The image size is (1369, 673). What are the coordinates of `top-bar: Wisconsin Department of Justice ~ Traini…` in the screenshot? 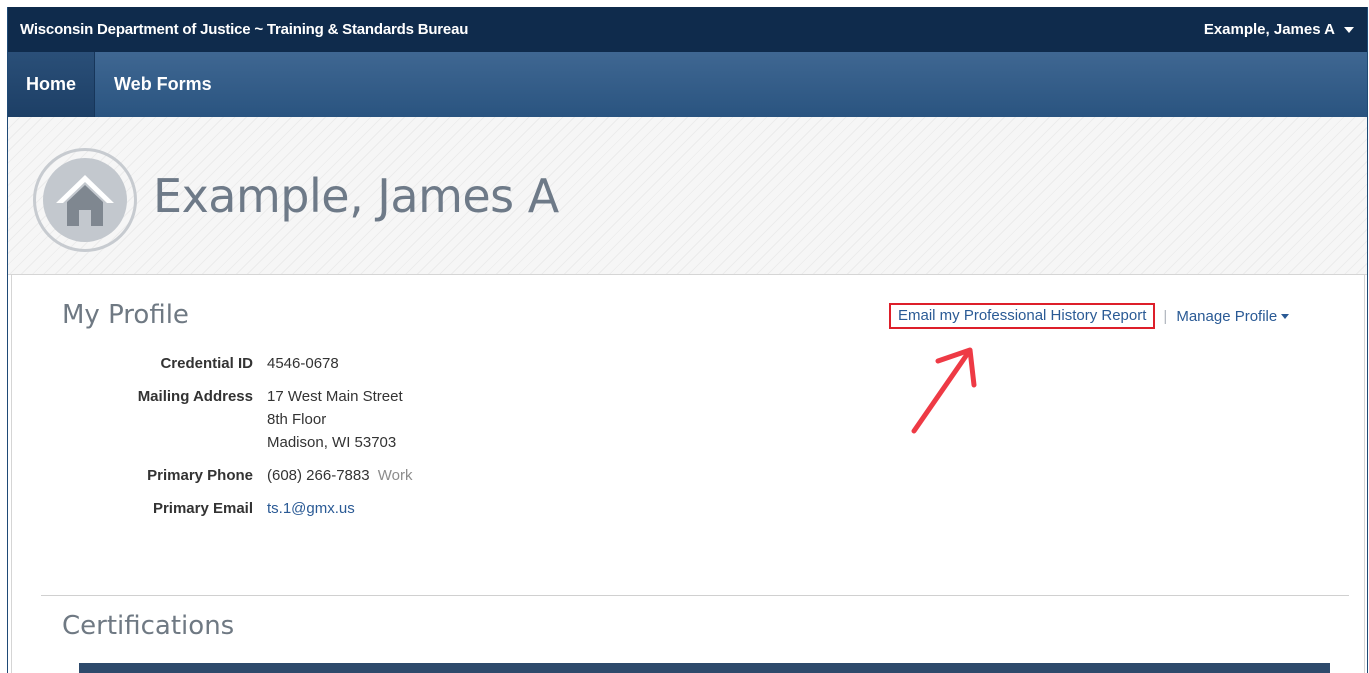 It's located at (687, 29).